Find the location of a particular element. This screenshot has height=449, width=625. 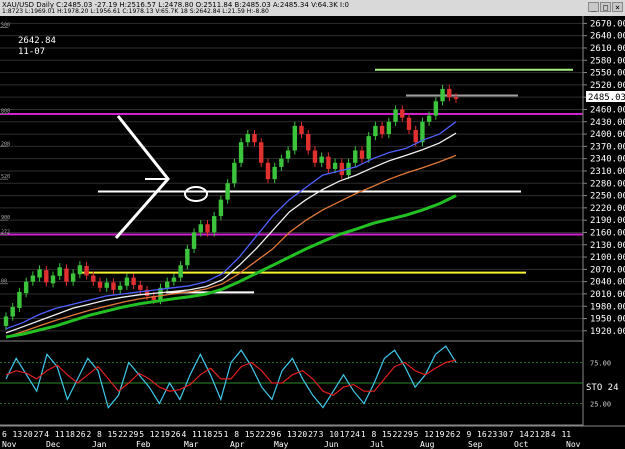

day-tick-label: 11 is located at coordinates (60, 434).